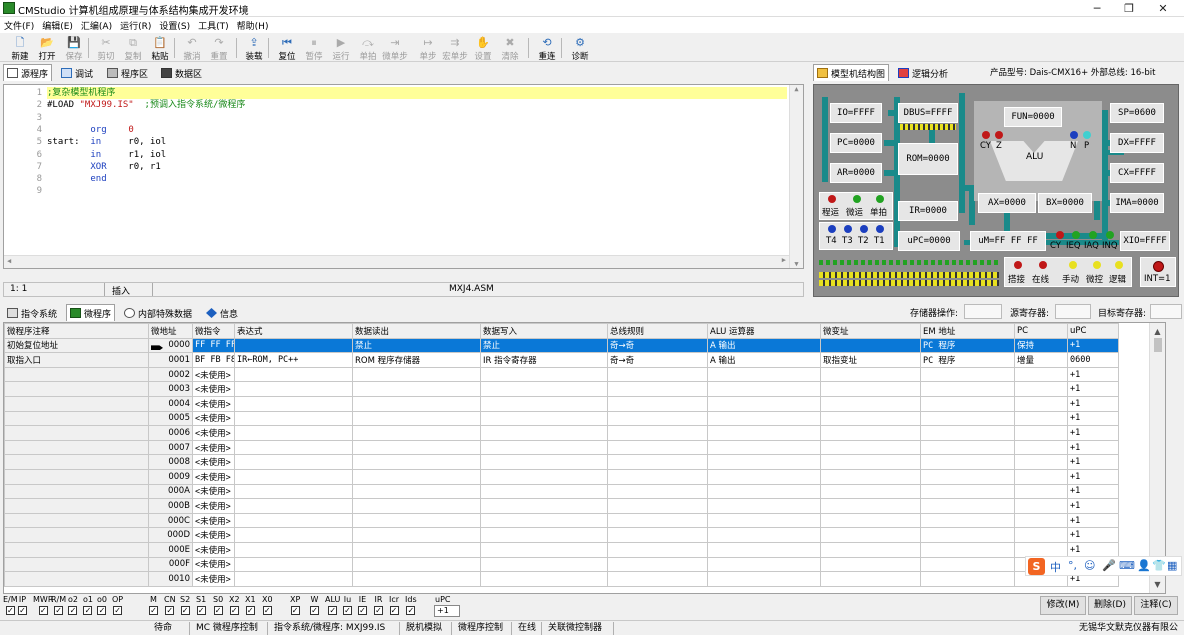  I want to click on tab-logic-analysis: 逻辑分析, so click(923, 72).